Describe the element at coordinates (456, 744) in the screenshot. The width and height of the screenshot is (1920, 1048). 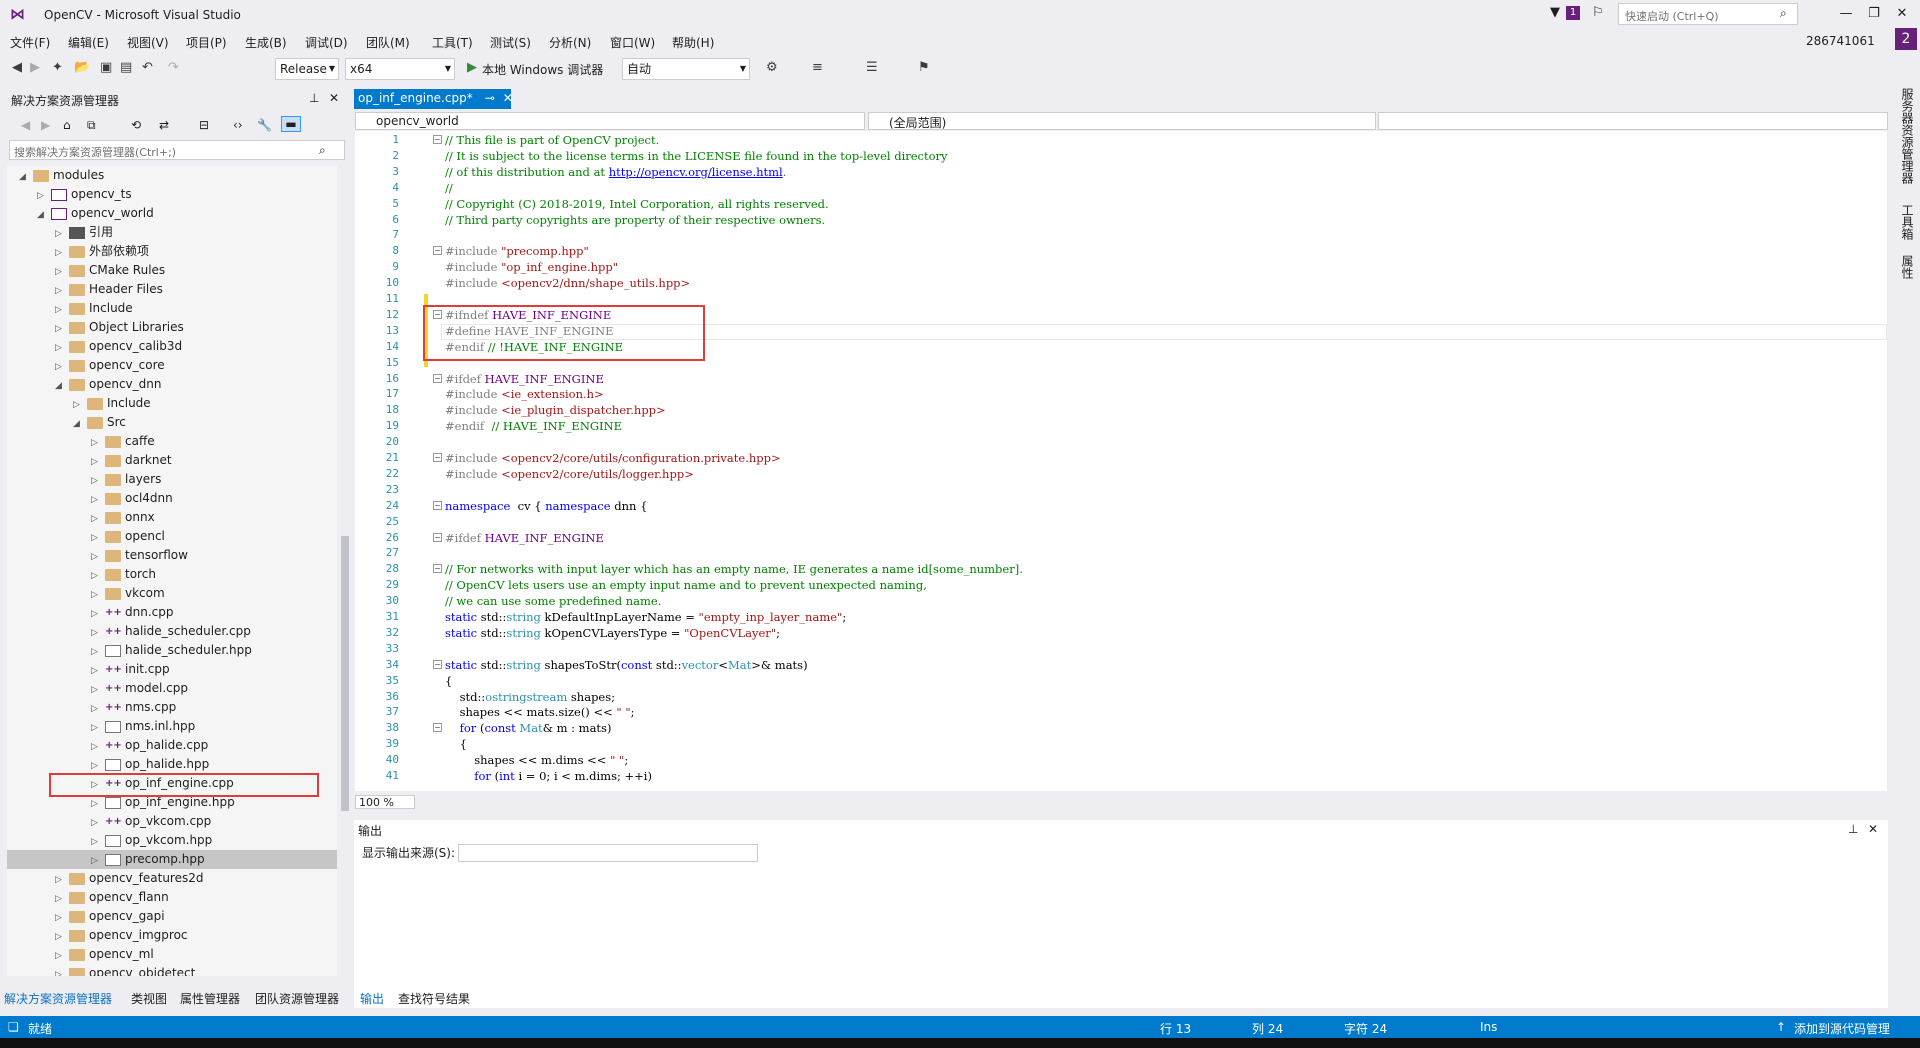
I see `code-line: {` at that location.